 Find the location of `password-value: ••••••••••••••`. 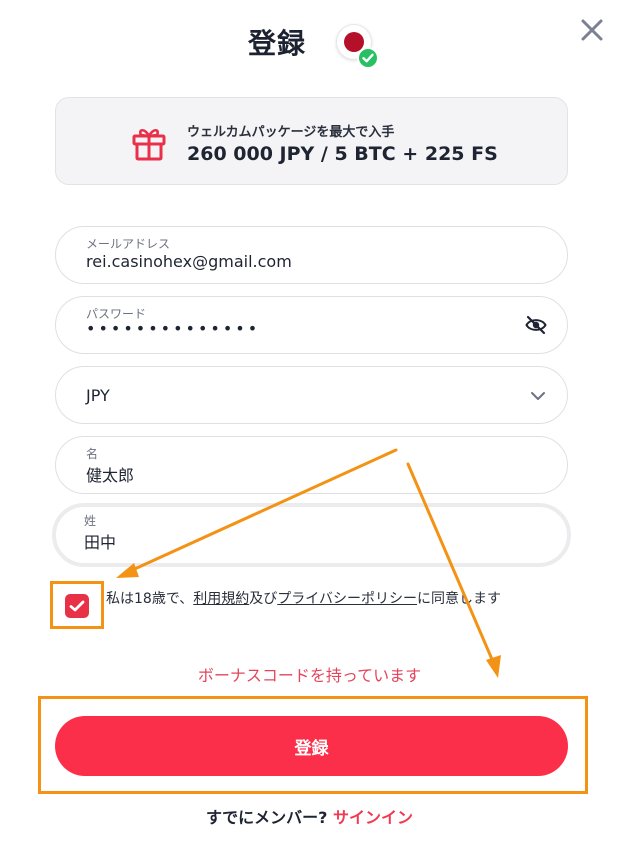

password-value: •••••••••••••• is located at coordinates (173, 328).